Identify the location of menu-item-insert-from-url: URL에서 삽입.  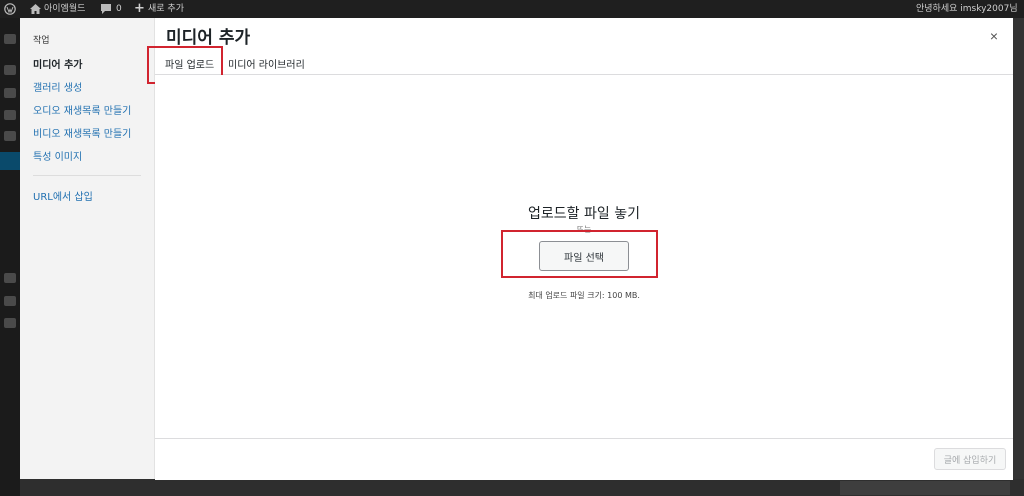
(63, 195).